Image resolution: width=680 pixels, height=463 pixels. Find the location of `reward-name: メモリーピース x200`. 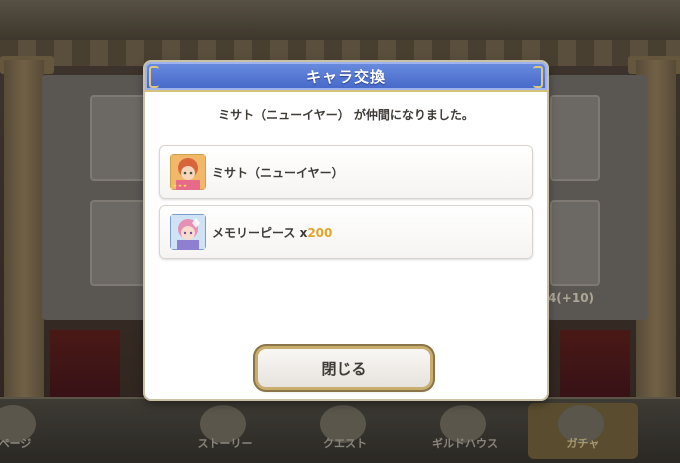

reward-name: メモリーピース x200 is located at coordinates (272, 232).